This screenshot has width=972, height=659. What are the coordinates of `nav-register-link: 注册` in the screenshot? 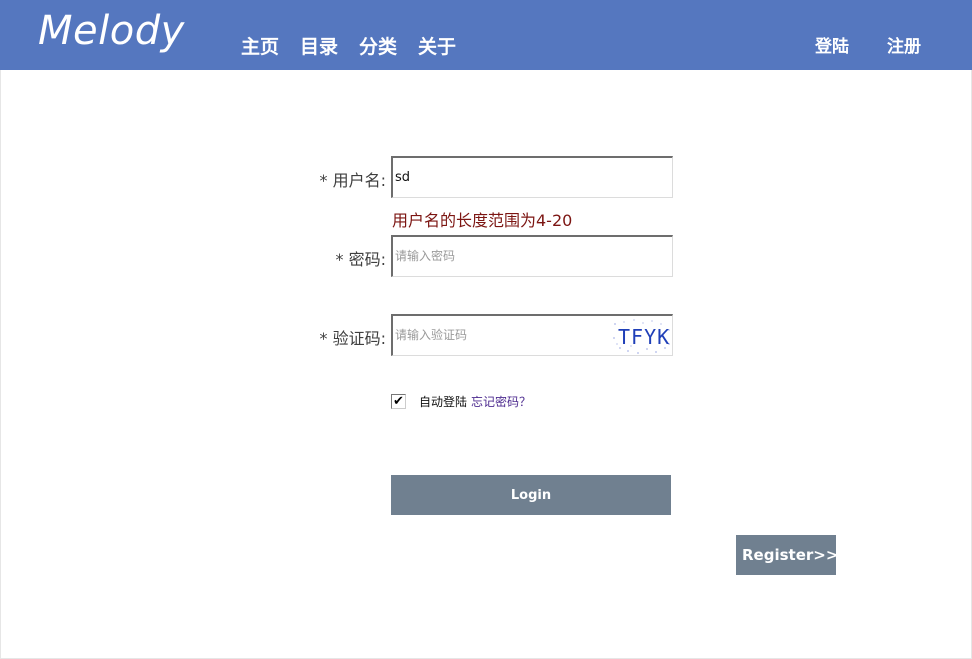 It's located at (904, 44).